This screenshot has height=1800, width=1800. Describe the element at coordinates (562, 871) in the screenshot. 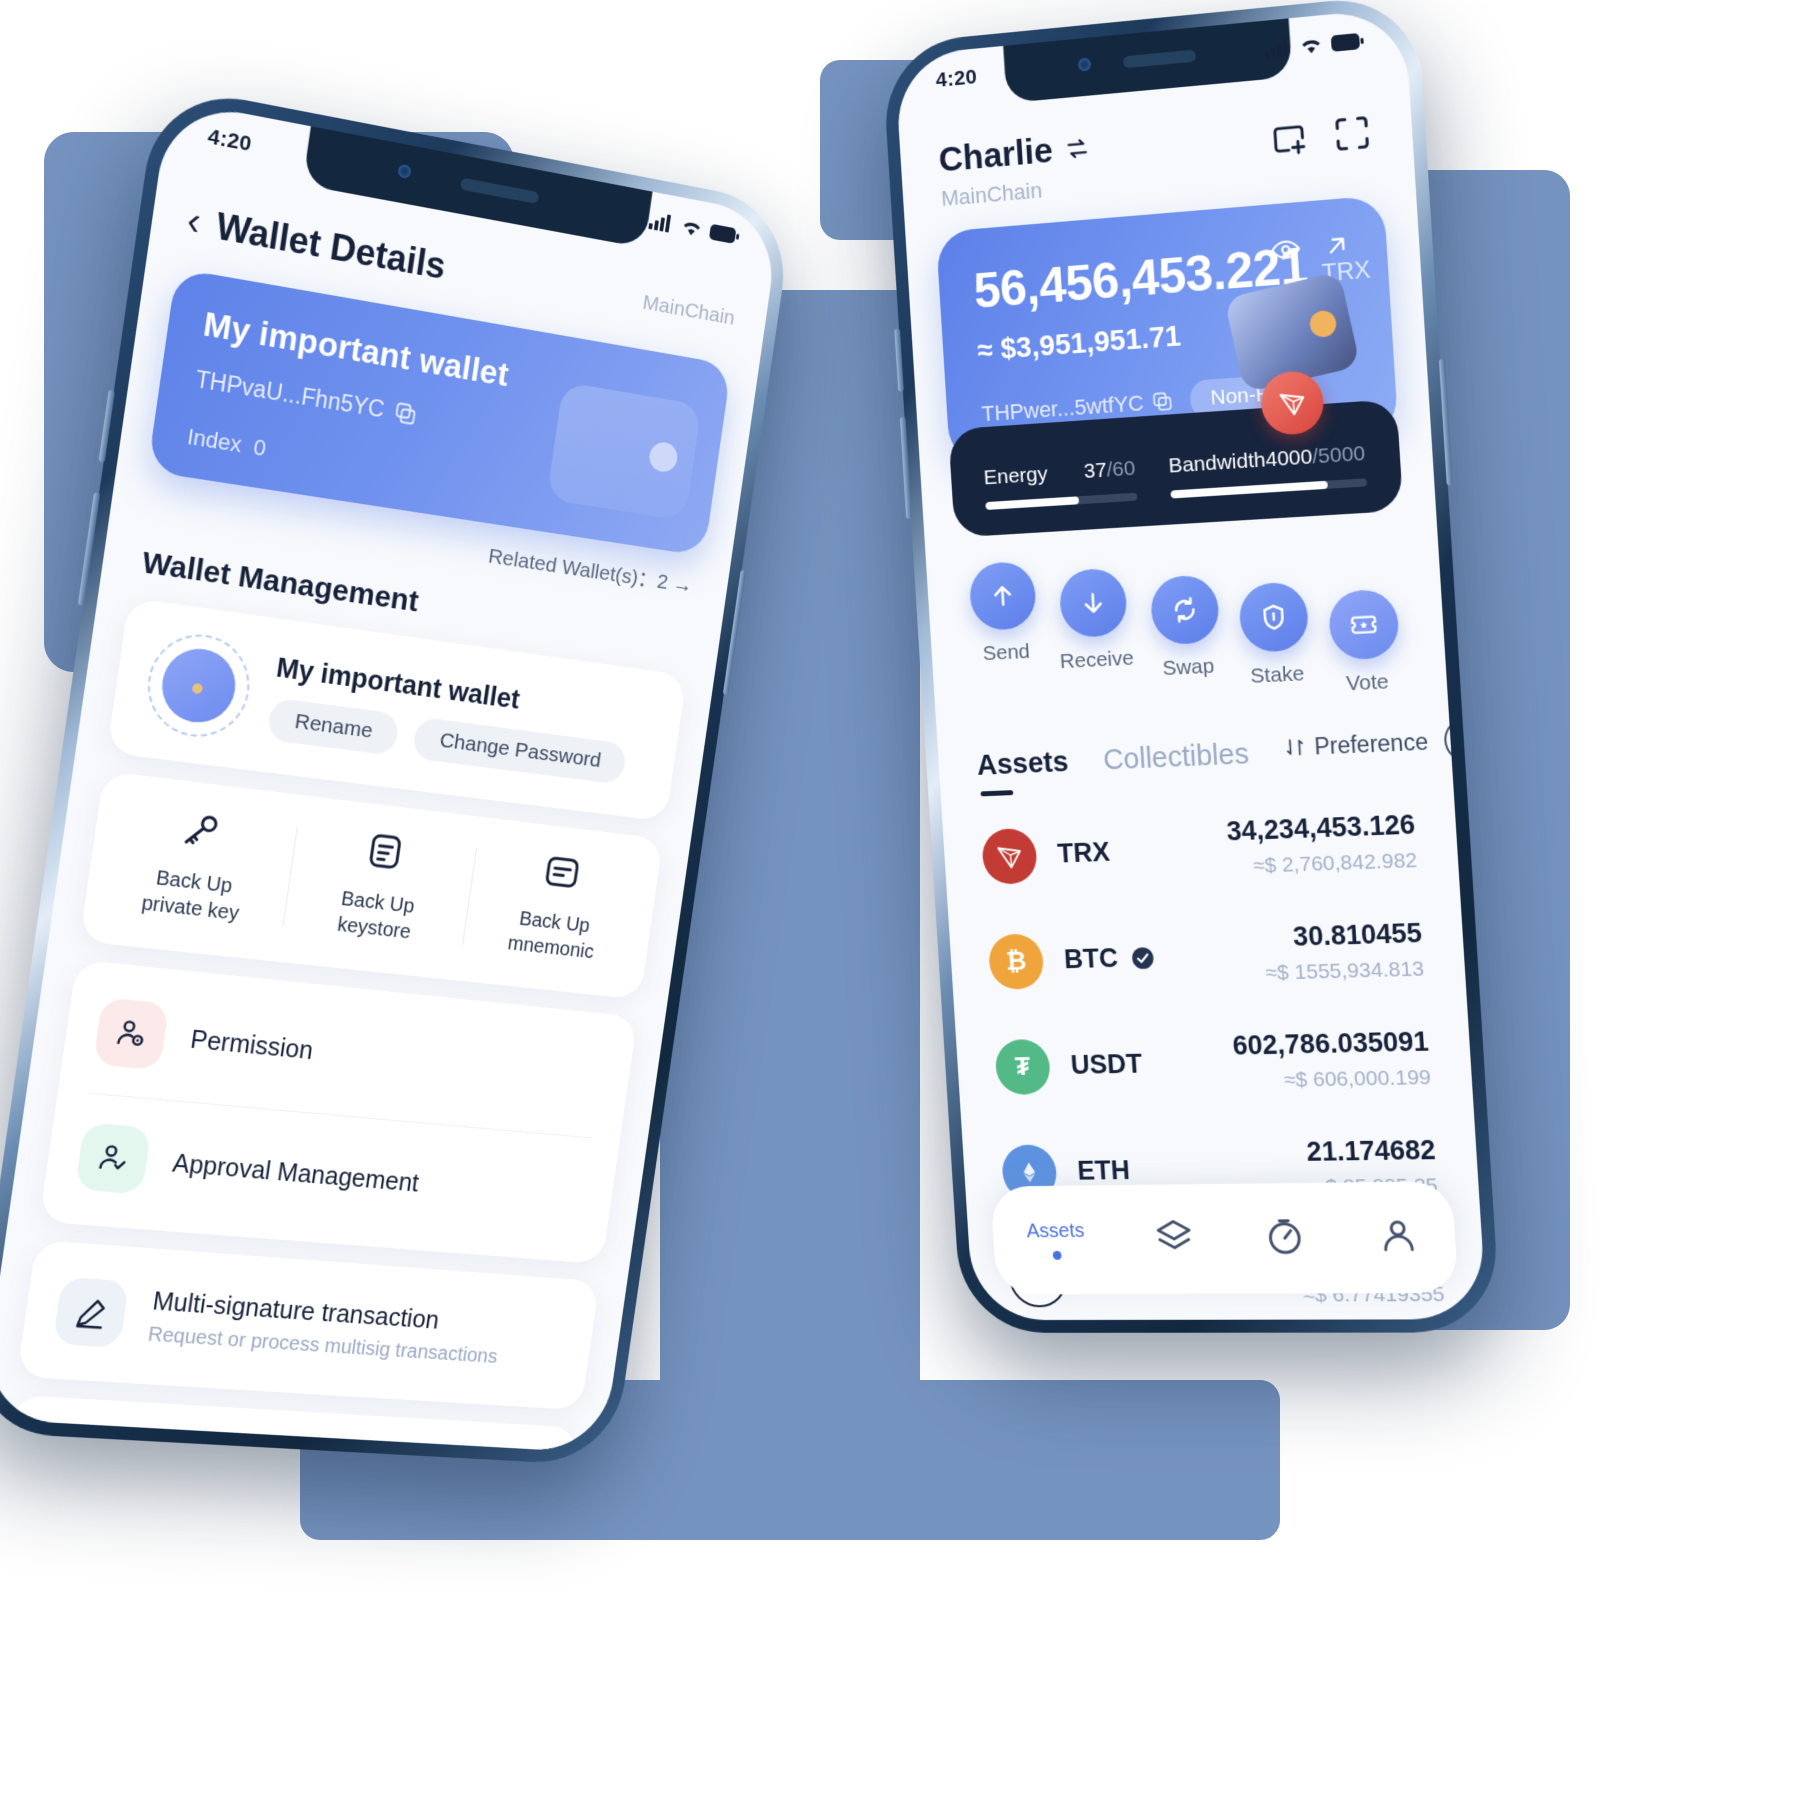

I see `mnemonic-icon` at that location.